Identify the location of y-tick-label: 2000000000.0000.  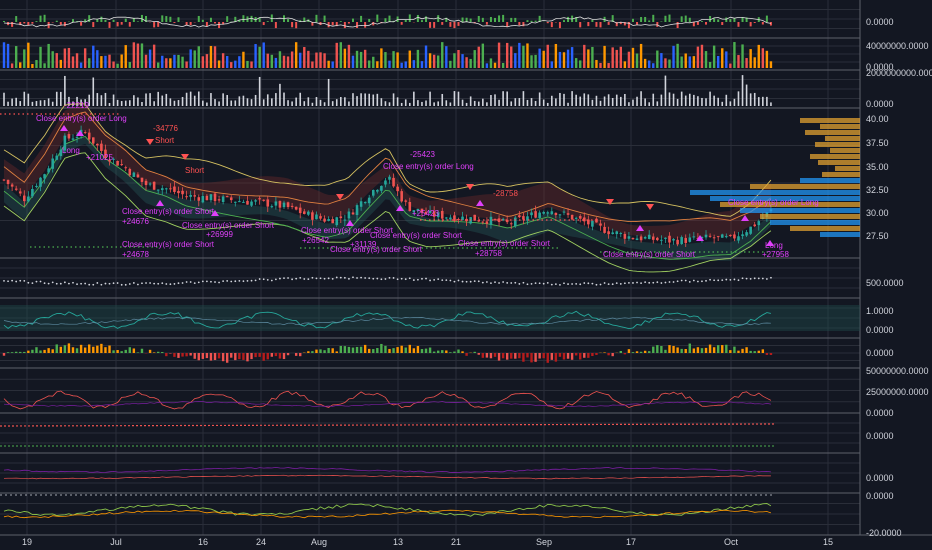
(899, 73).